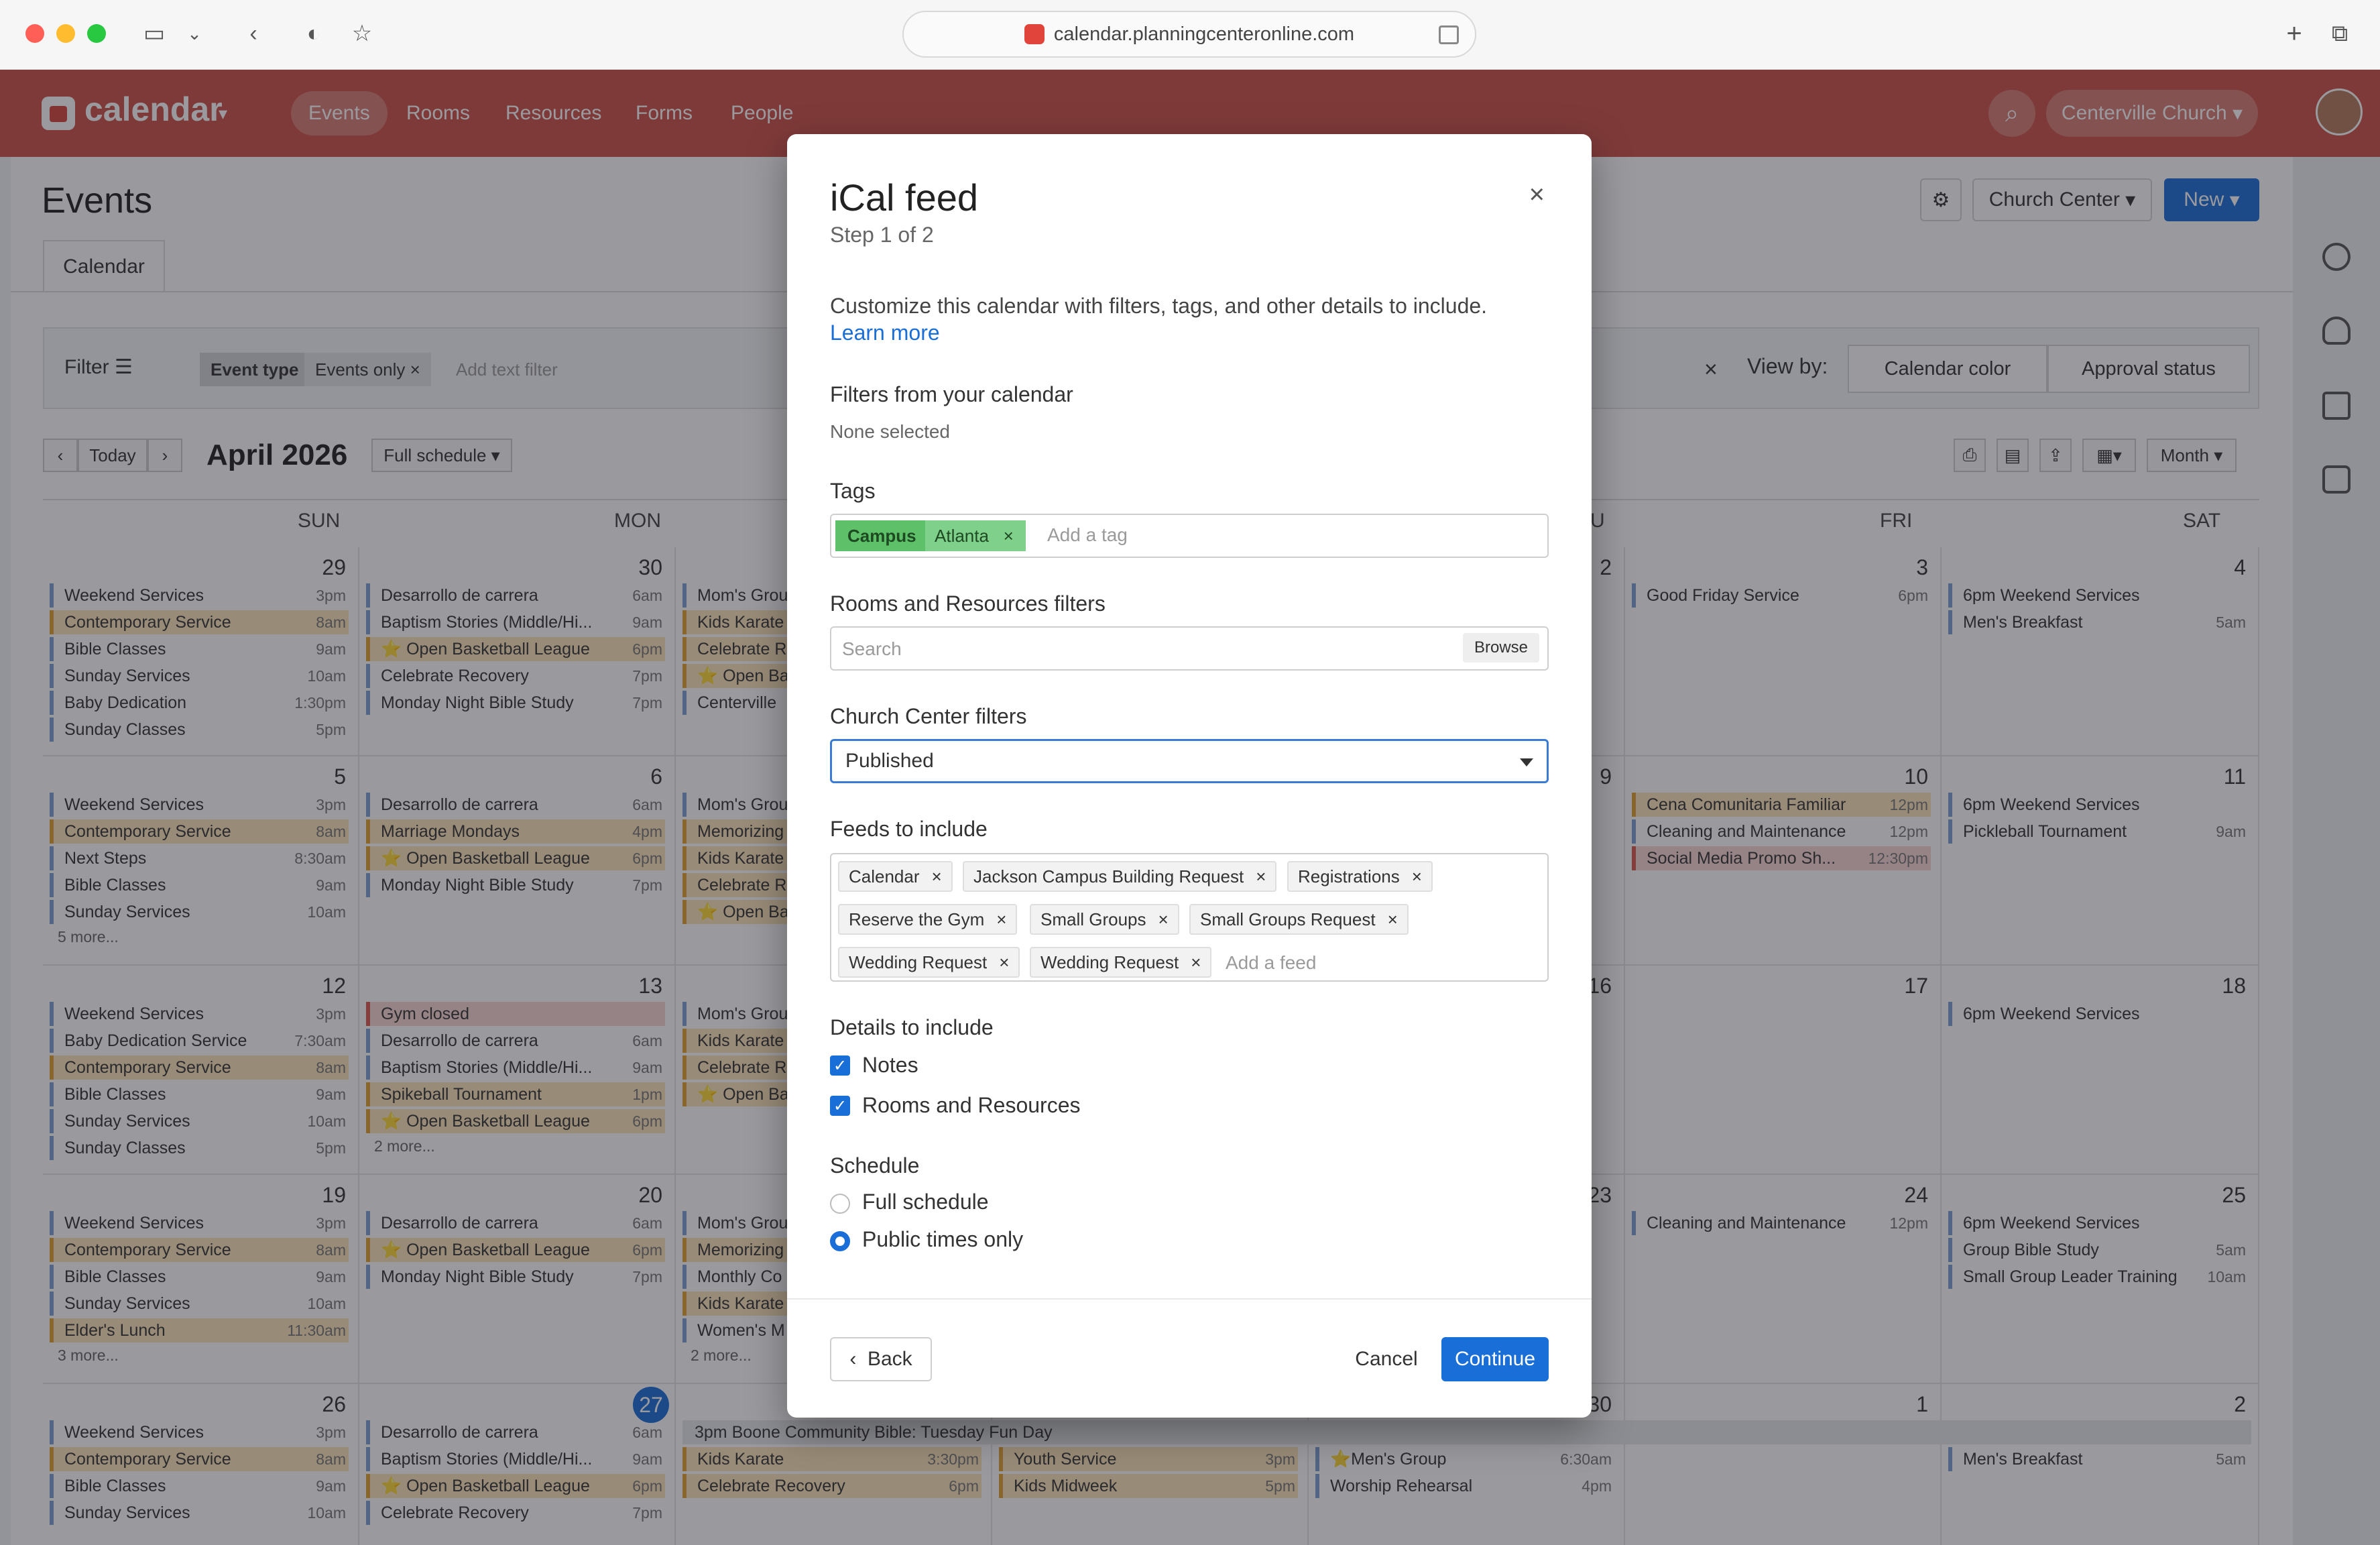  What do you see at coordinates (880, 535) in the screenshot?
I see `tag-group-chip: Campus` at bounding box center [880, 535].